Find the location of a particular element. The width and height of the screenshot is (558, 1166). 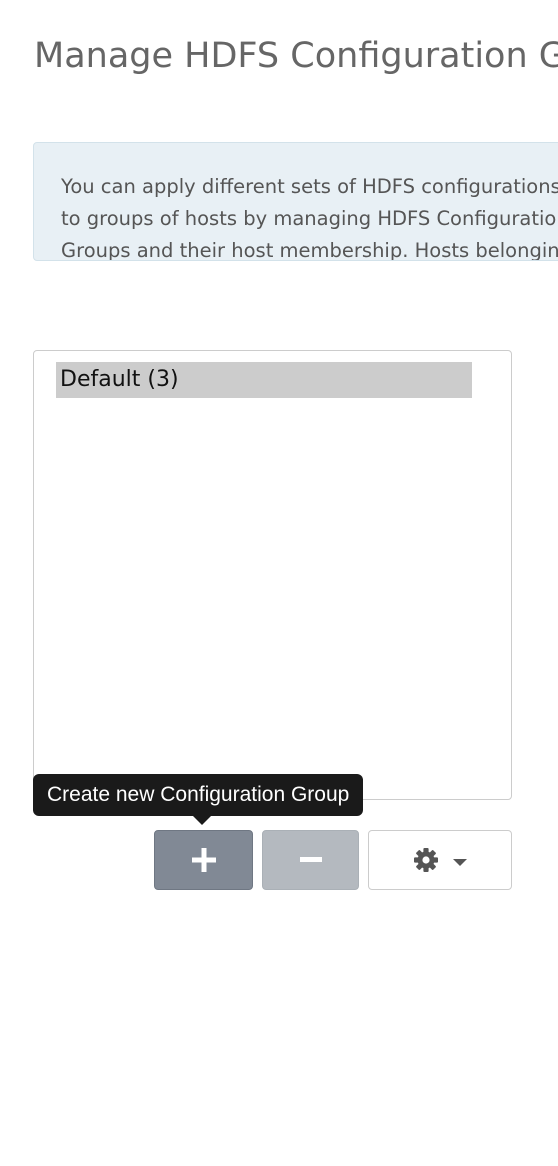

add-group-button is located at coordinates (203, 860).